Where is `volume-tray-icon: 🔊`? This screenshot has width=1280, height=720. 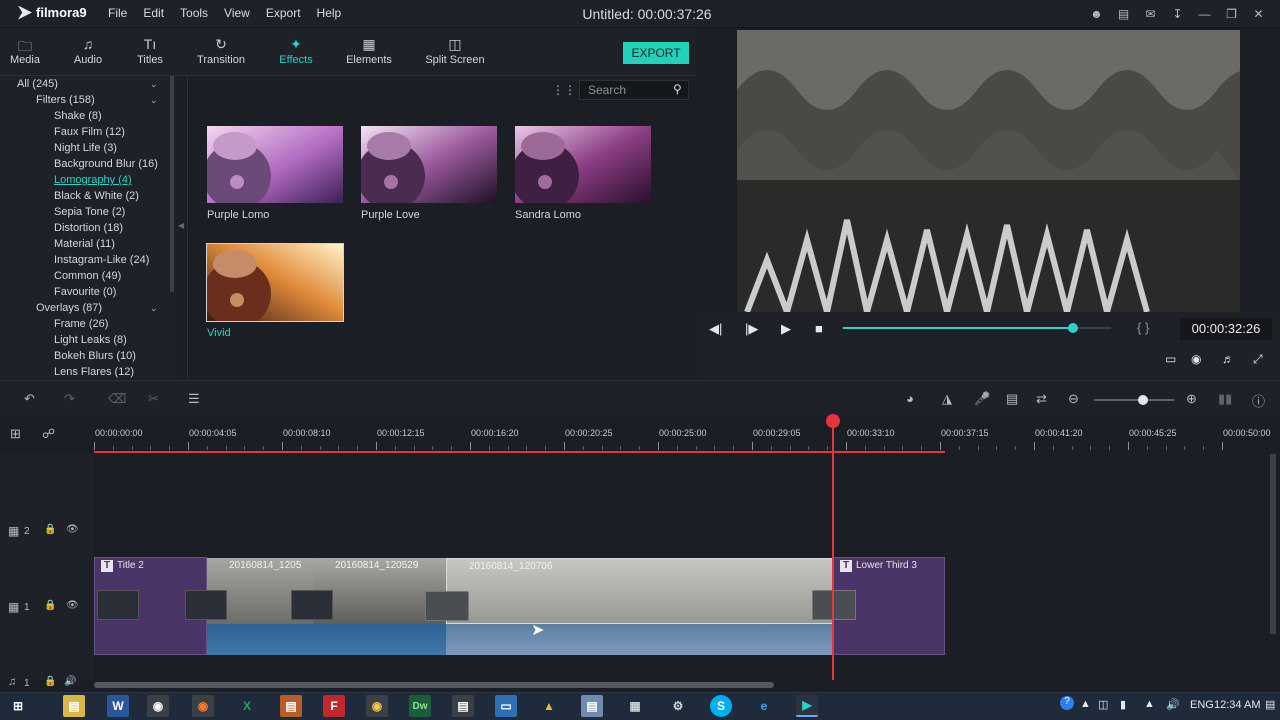
volume-tray-icon: 🔊 is located at coordinates (1173, 704).